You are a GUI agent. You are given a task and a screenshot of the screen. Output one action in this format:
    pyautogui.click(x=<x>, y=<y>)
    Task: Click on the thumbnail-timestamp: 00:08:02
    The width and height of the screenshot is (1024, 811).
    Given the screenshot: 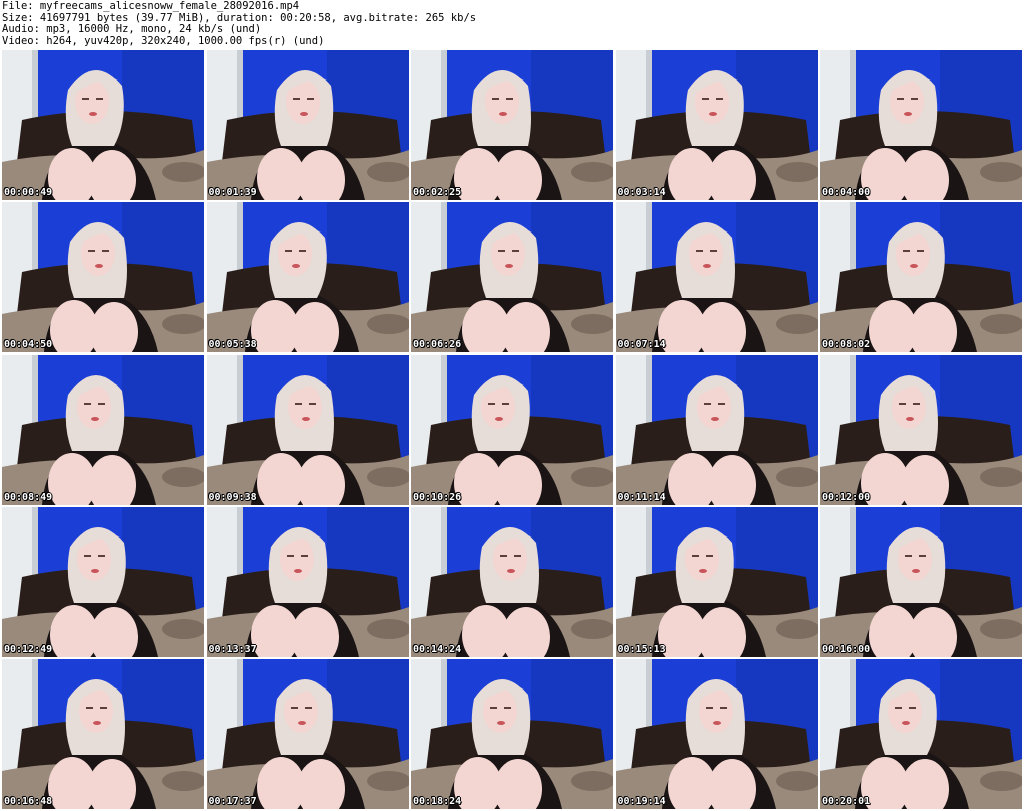 What is the action you would take?
    pyautogui.click(x=846, y=345)
    